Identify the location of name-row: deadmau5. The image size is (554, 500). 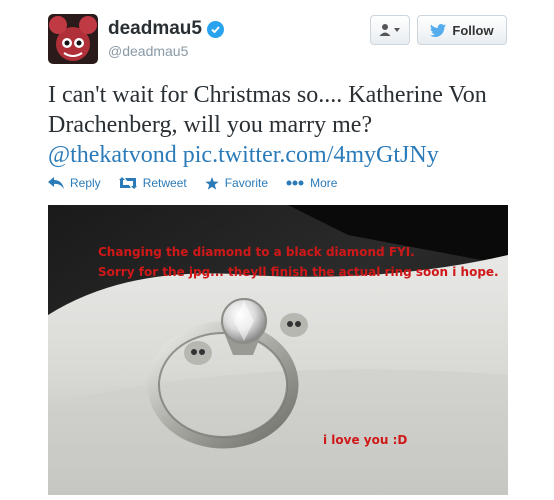
(166, 29).